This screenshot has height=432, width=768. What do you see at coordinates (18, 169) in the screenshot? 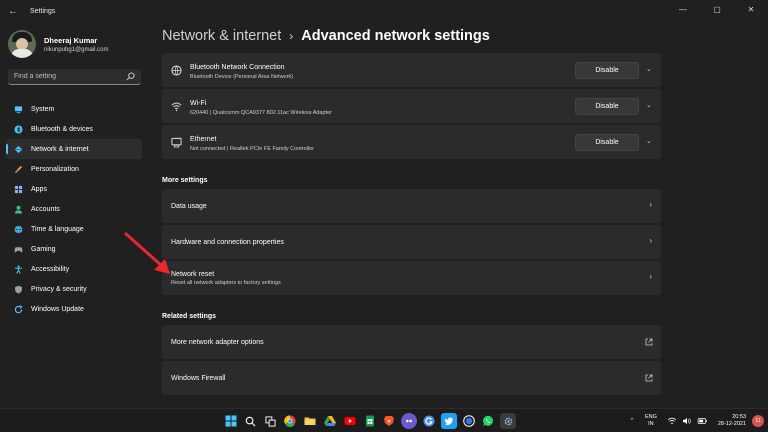
I see `brush-icon` at bounding box center [18, 169].